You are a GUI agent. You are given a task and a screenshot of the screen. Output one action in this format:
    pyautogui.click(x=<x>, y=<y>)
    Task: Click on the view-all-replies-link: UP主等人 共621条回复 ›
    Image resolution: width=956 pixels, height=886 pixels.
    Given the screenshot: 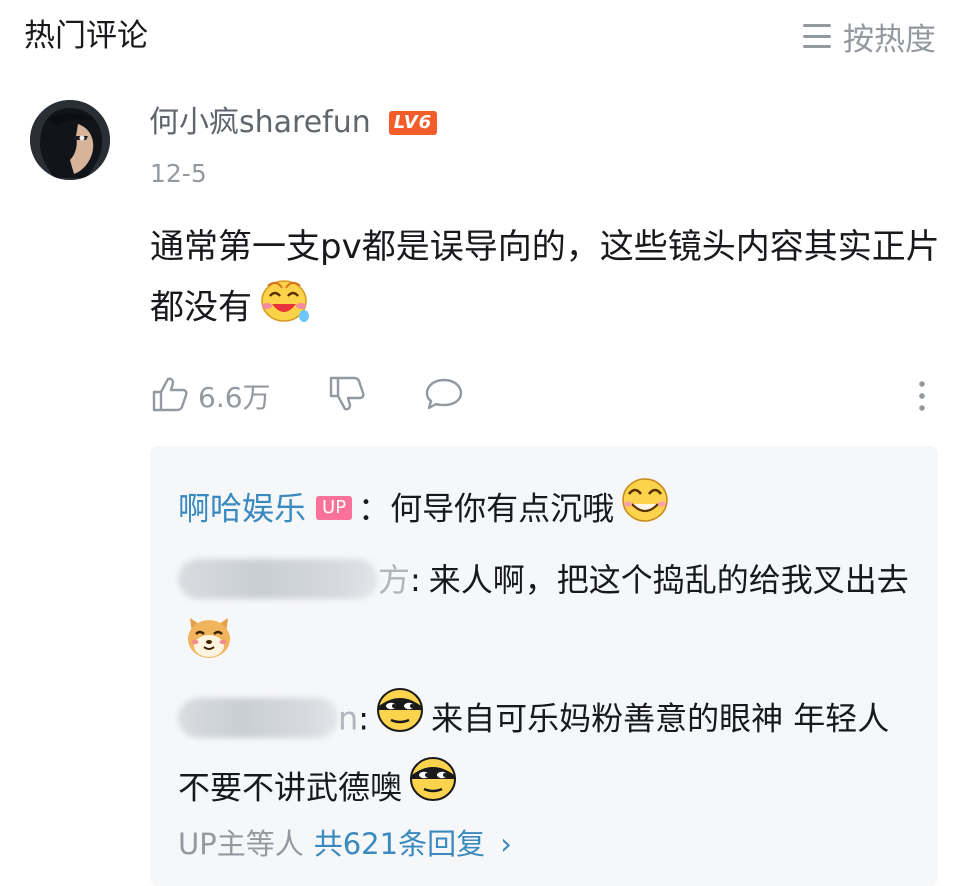 What is the action you would take?
    pyautogui.click(x=345, y=844)
    